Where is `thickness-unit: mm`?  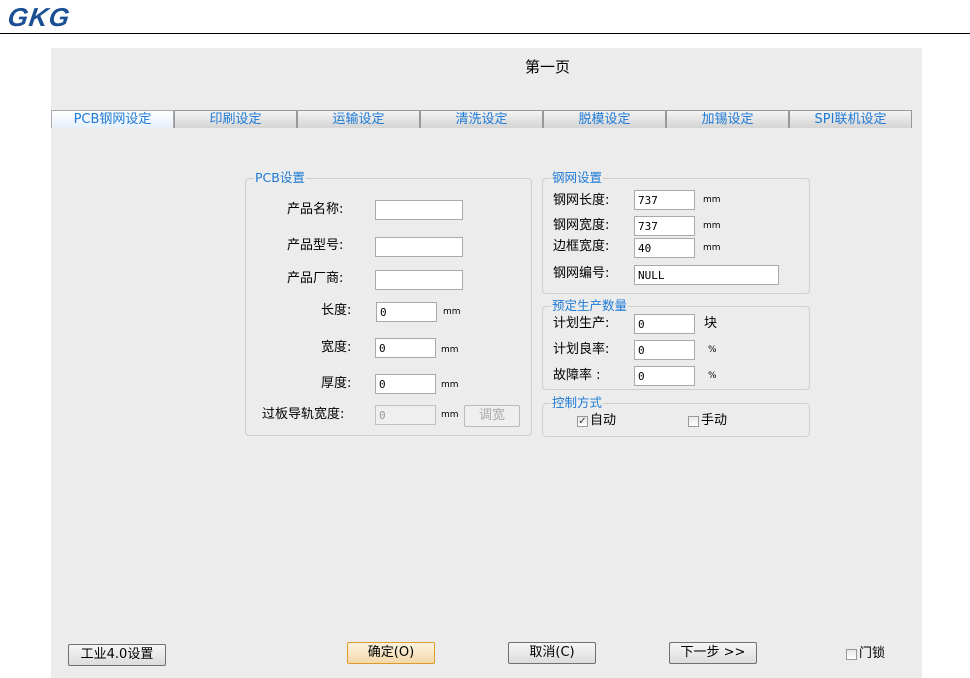
thickness-unit: mm is located at coordinates (450, 385).